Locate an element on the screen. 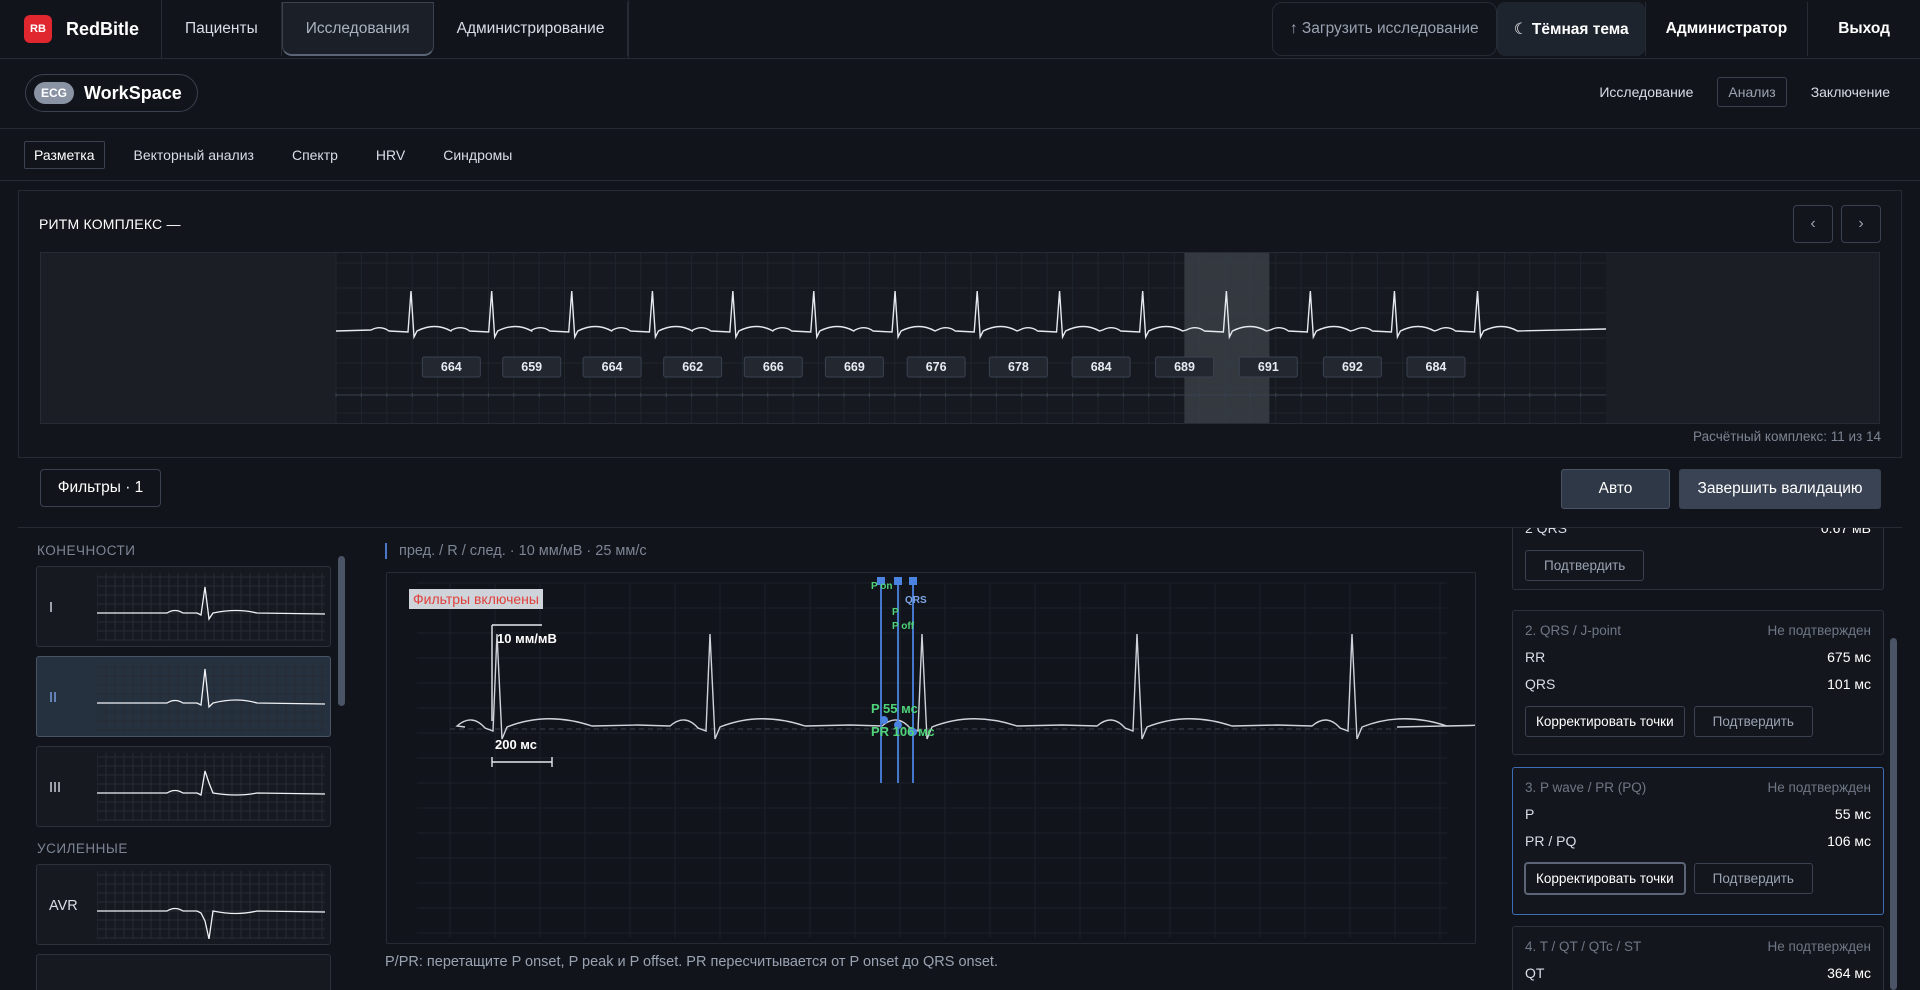  filters-bar: Фильтры · 1 Авто Завершить валидацию is located at coordinates (960, 493).